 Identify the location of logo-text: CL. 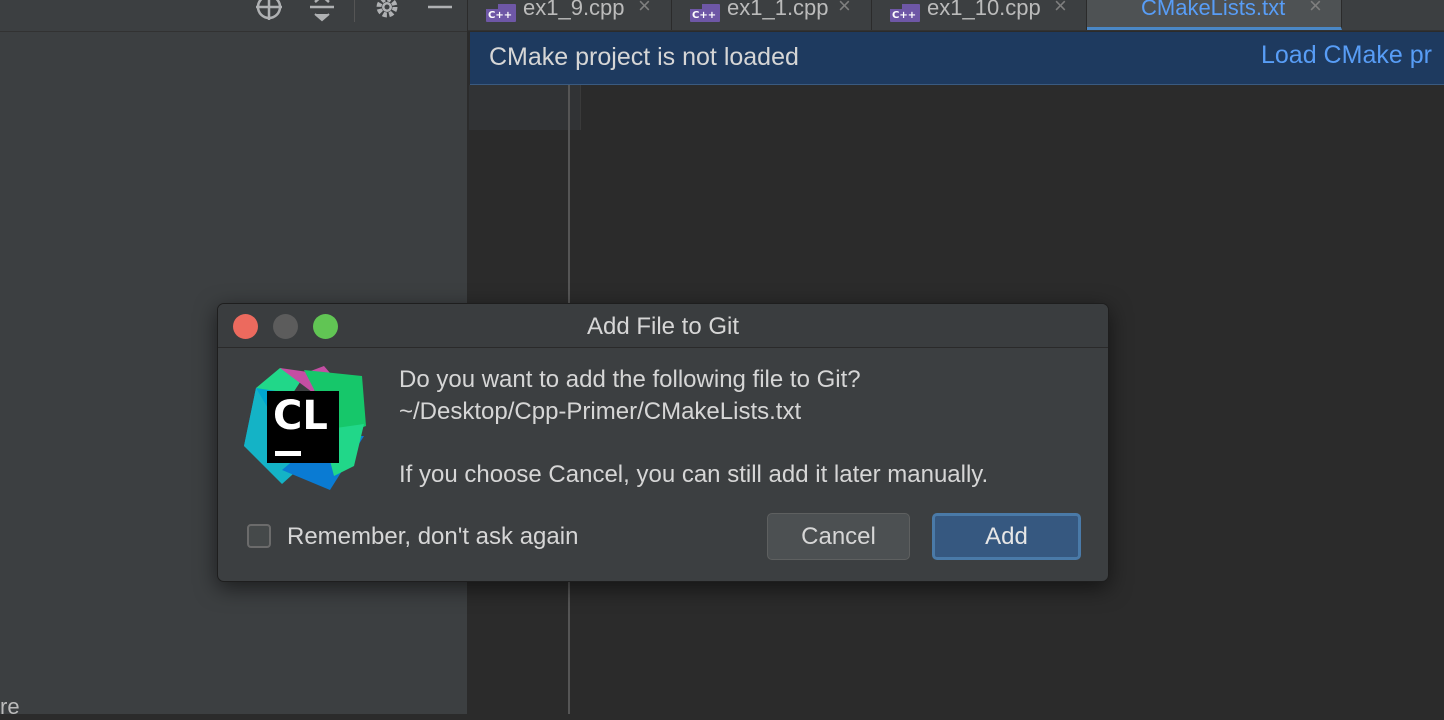
(300, 416).